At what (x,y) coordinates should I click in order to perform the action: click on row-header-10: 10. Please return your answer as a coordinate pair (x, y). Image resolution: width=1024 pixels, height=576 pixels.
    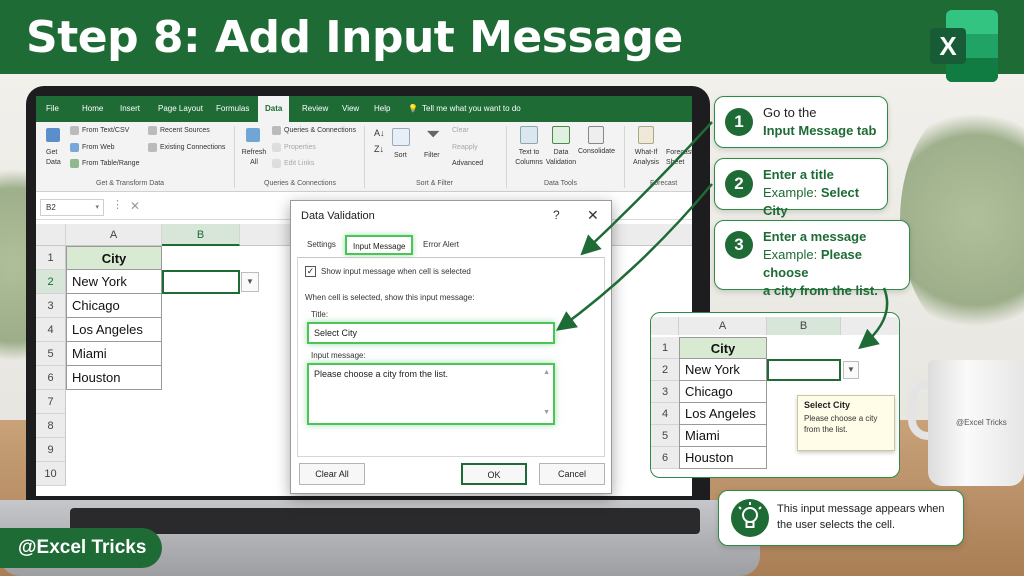
    Looking at the image, I should click on (51, 474).